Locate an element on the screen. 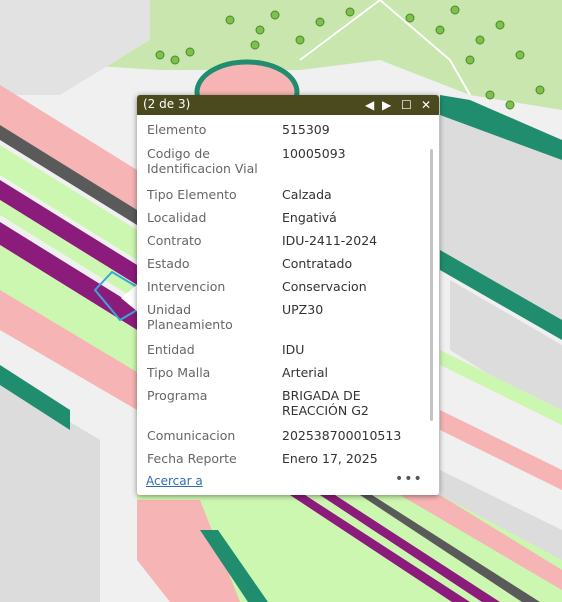 This screenshot has height=602, width=562. attribute-name: Localidad is located at coordinates (177, 217).